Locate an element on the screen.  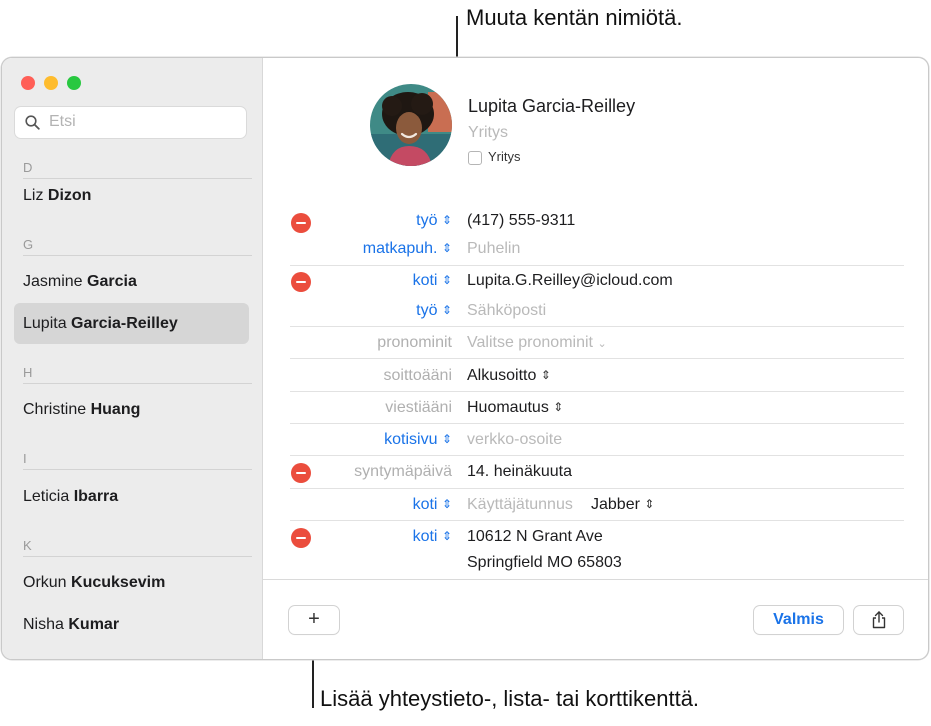
section-letter: H is located at coordinates (28, 372).